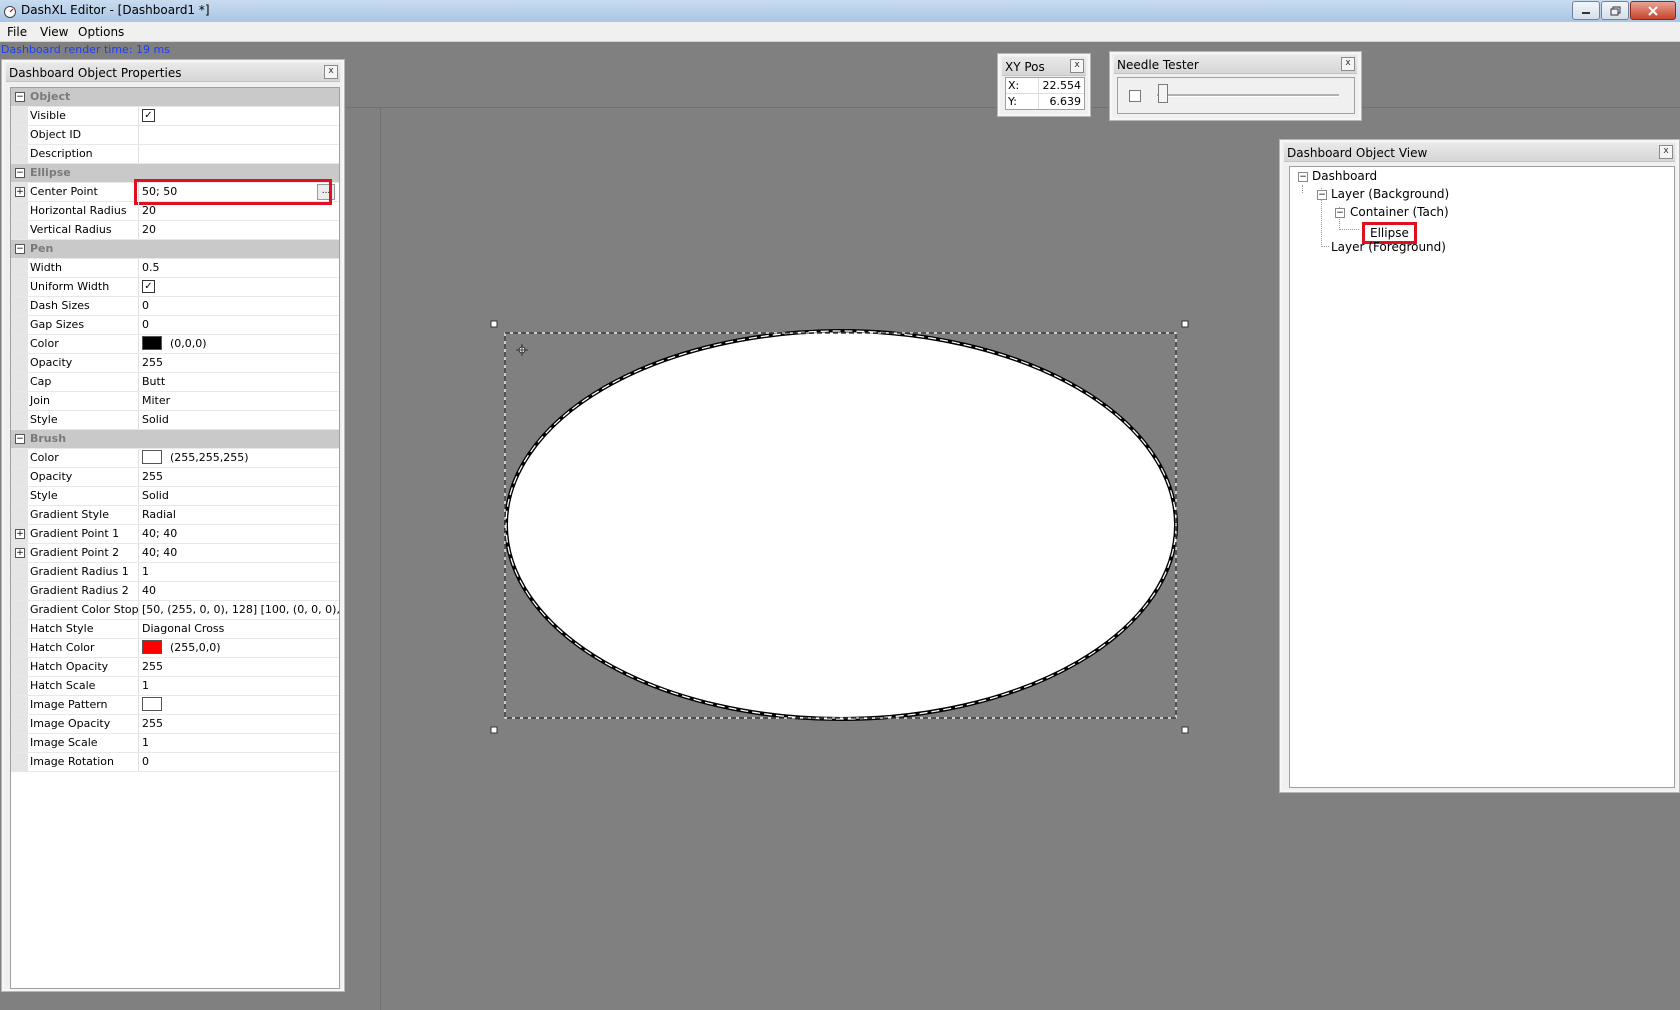 Image resolution: width=1680 pixels, height=1010 pixels. I want to click on property-row: Gap Sizes 0, so click(175, 325).